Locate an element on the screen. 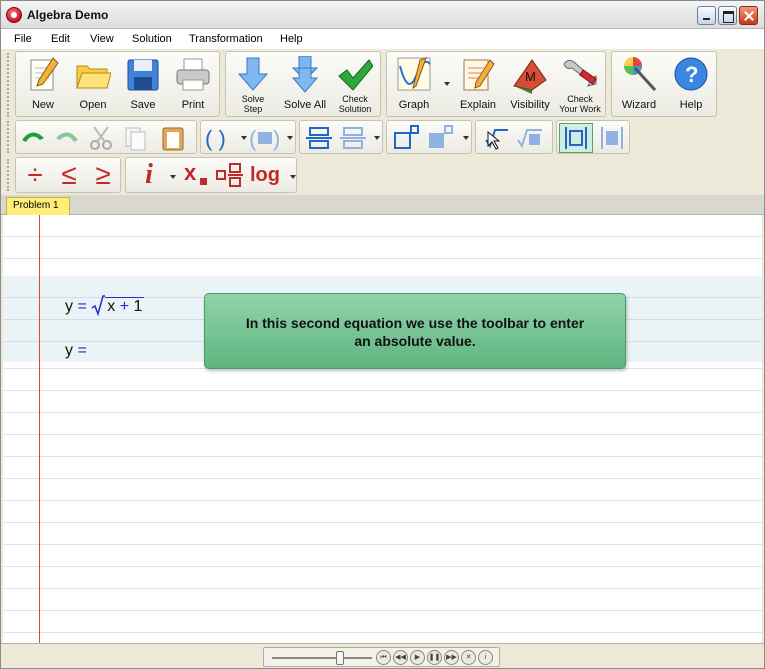  radicand-plus: + is located at coordinates (124, 306).